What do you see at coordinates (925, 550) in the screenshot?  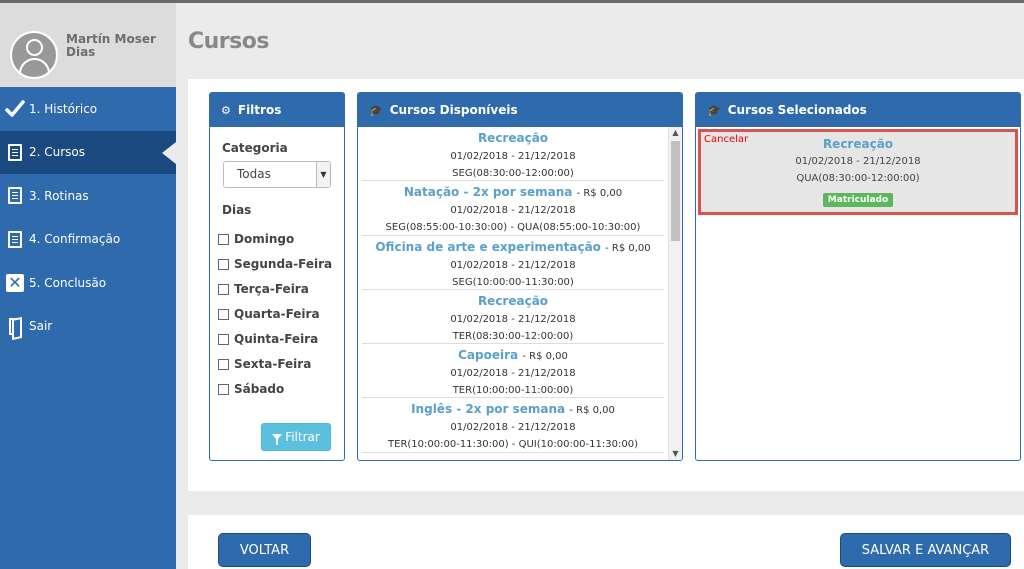 I see `save-and-next-button: SALVAR E AVANÇAR` at bounding box center [925, 550].